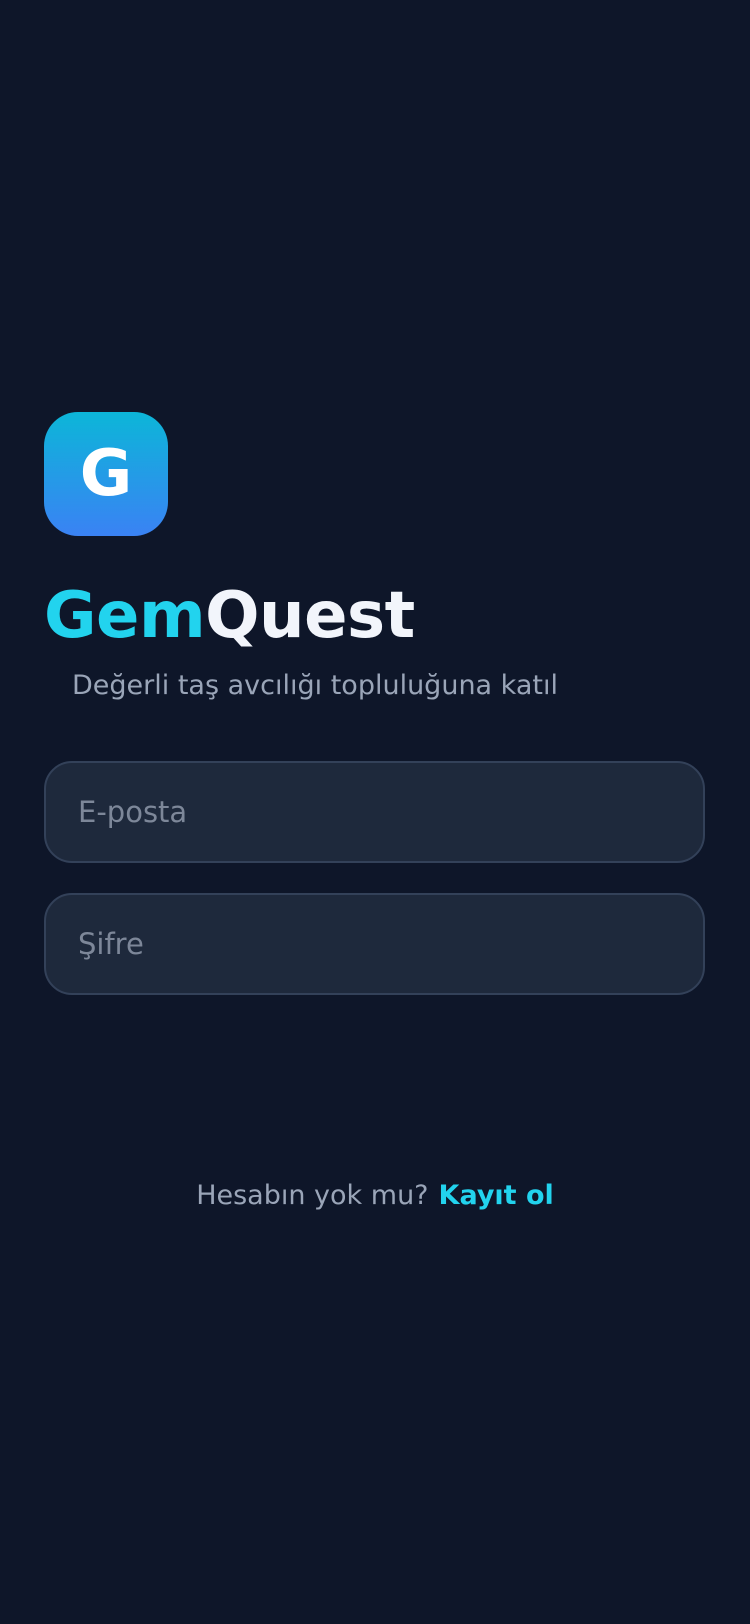 Image resolution: width=750 pixels, height=1624 pixels. I want to click on app-logo-icon: G, so click(106, 474).